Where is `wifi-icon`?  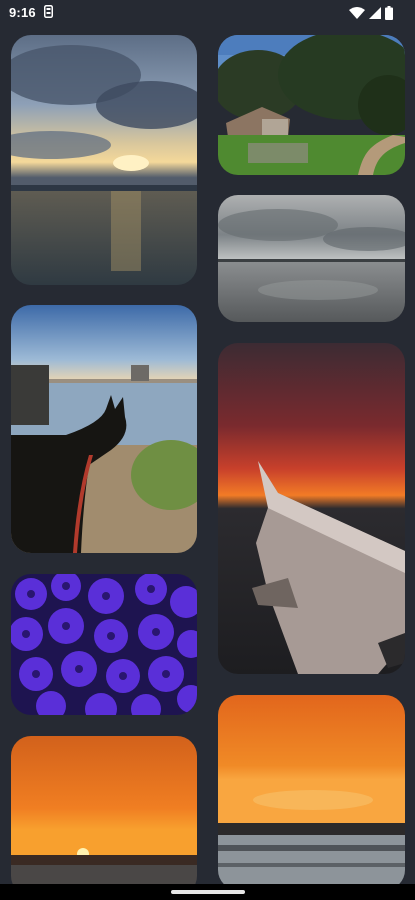 wifi-icon is located at coordinates (357, 14).